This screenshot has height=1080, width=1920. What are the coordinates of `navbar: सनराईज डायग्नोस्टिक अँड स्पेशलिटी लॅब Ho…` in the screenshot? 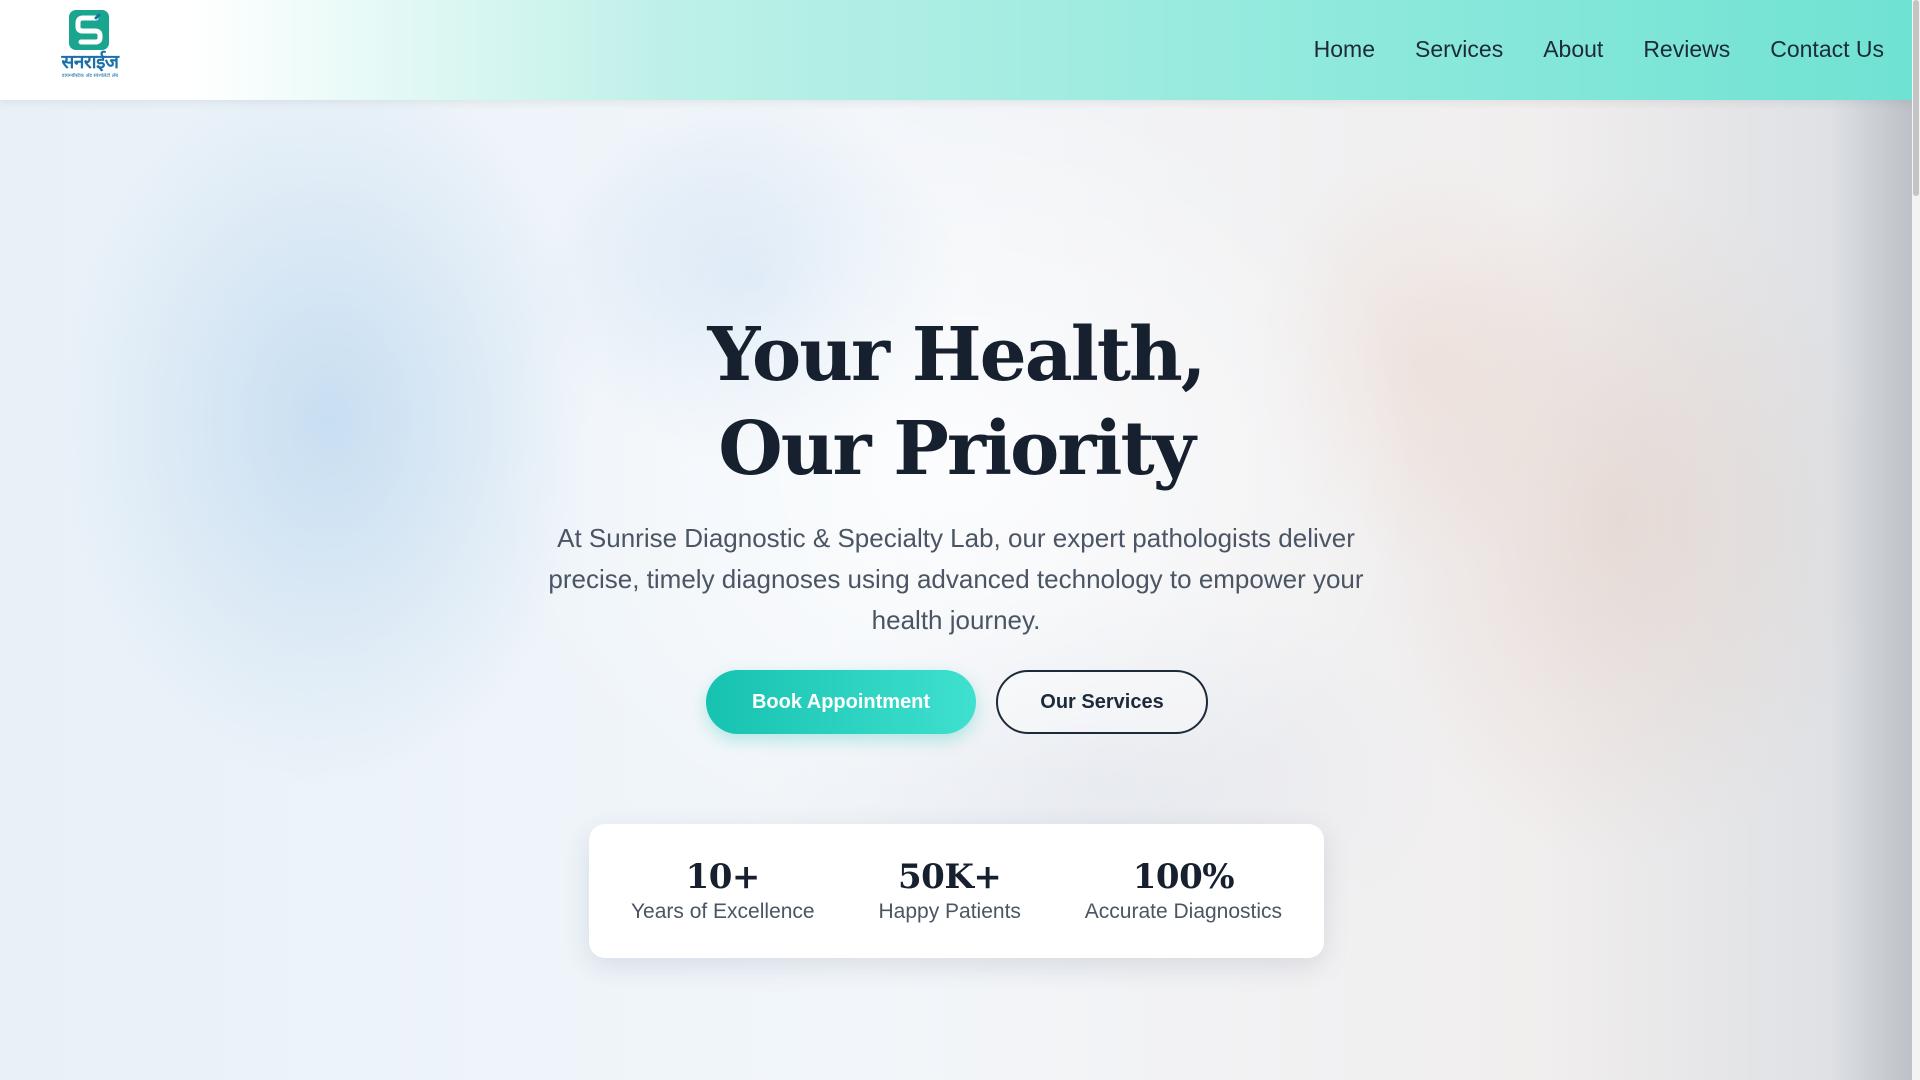 It's located at (960, 50).